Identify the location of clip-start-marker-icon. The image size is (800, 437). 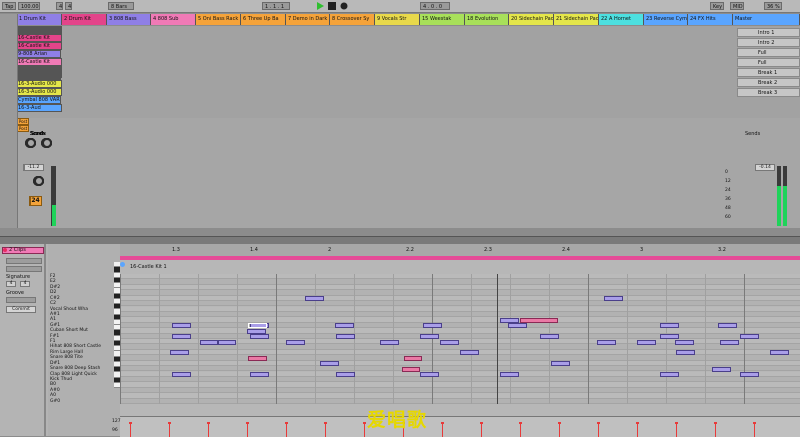
(122, 264).